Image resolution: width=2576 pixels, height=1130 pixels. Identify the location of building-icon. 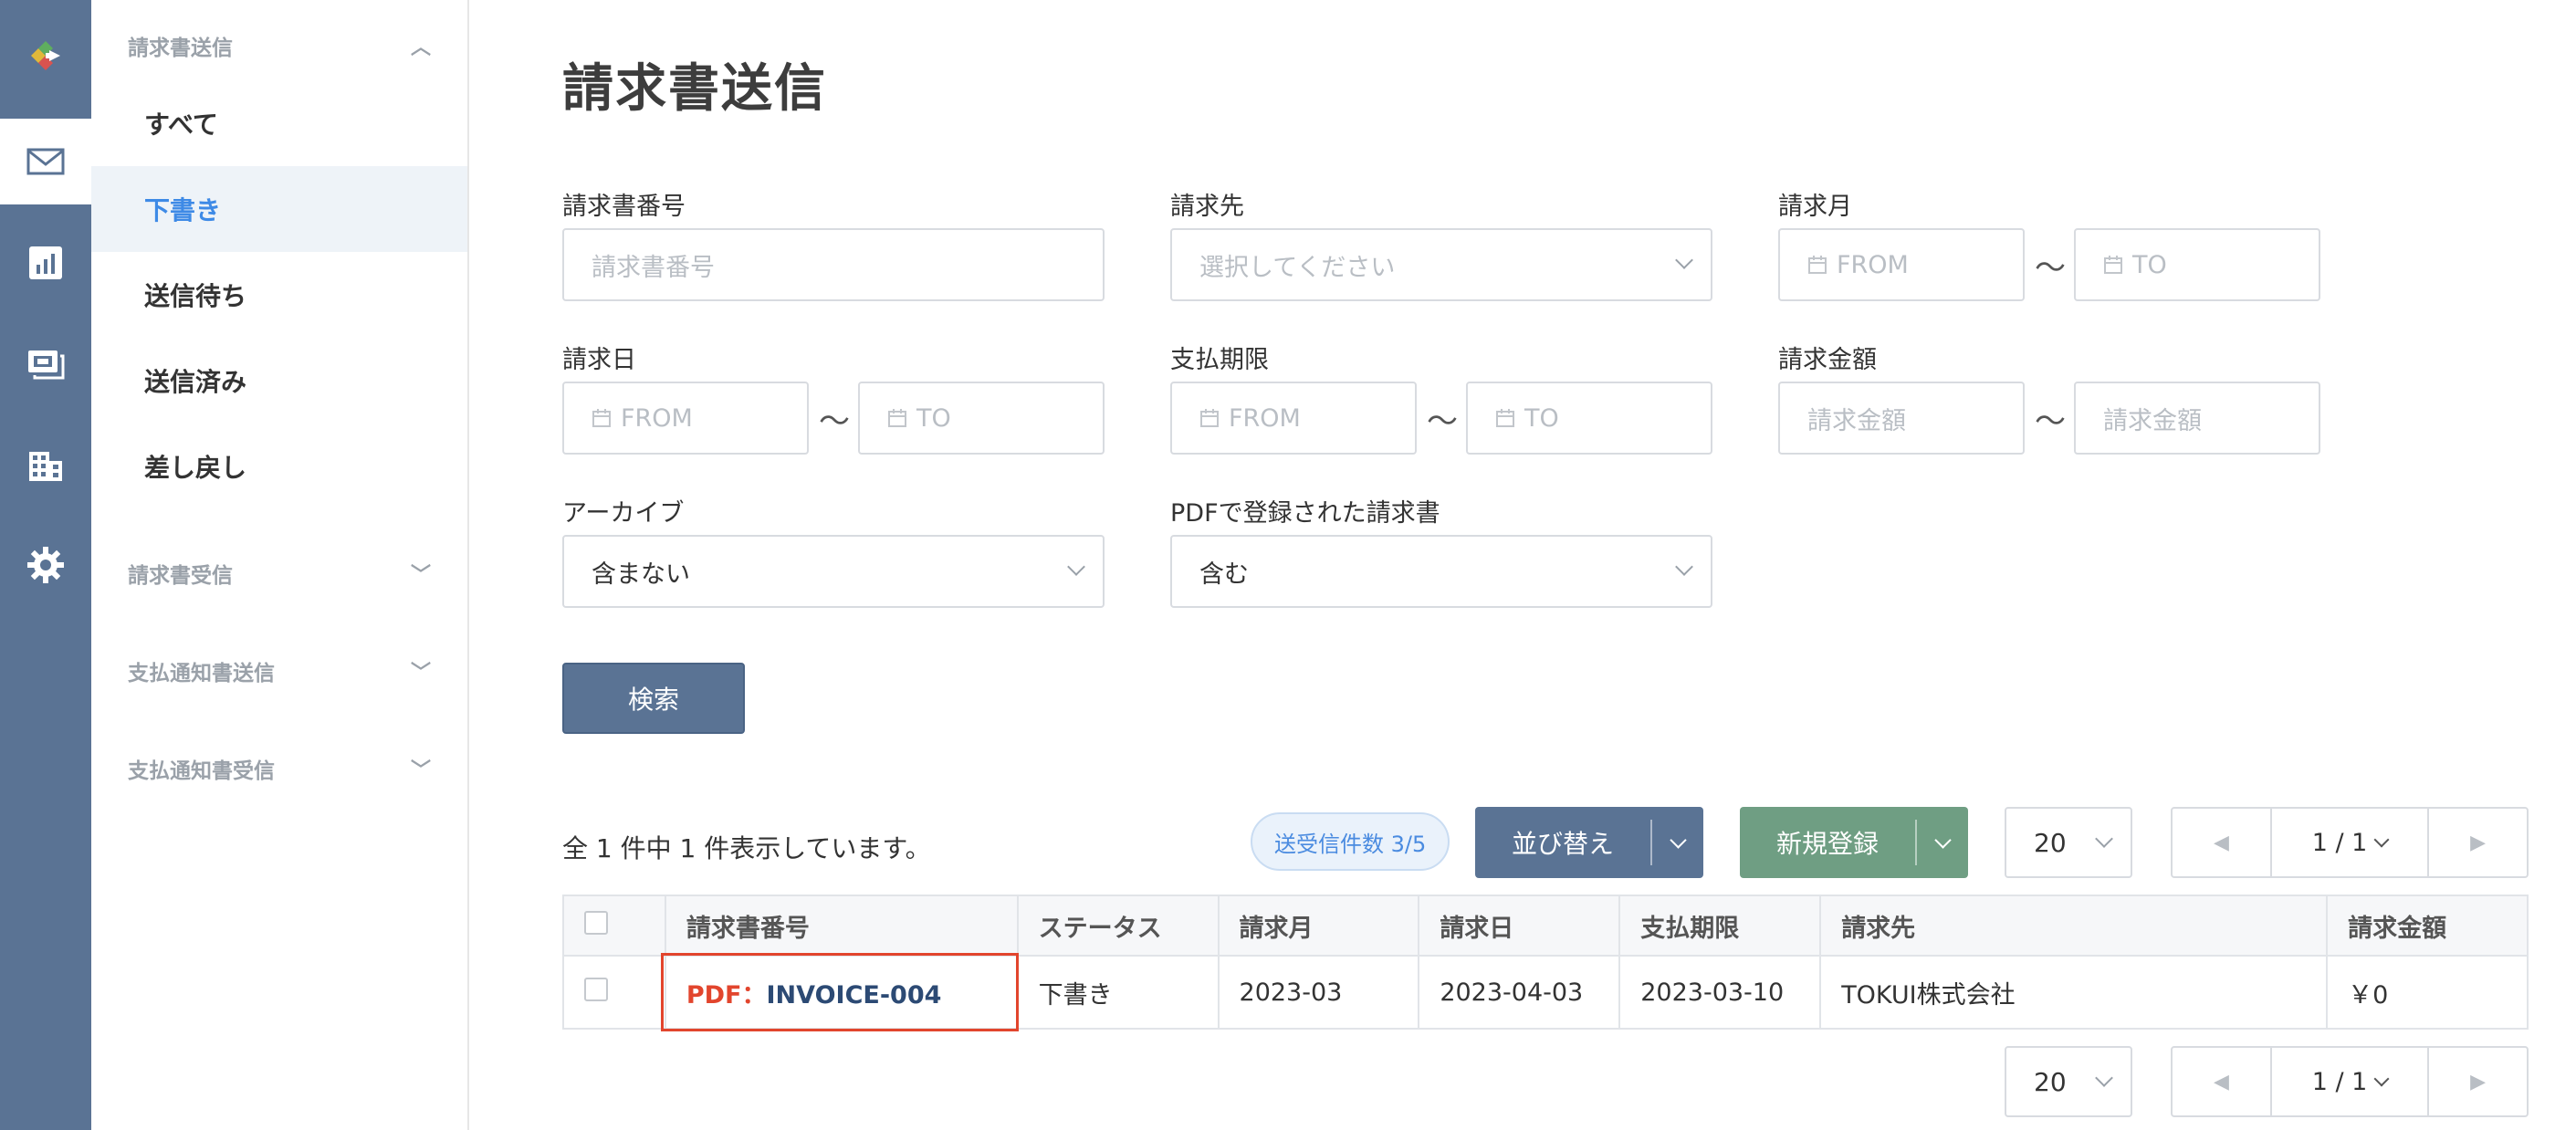
(45, 464).